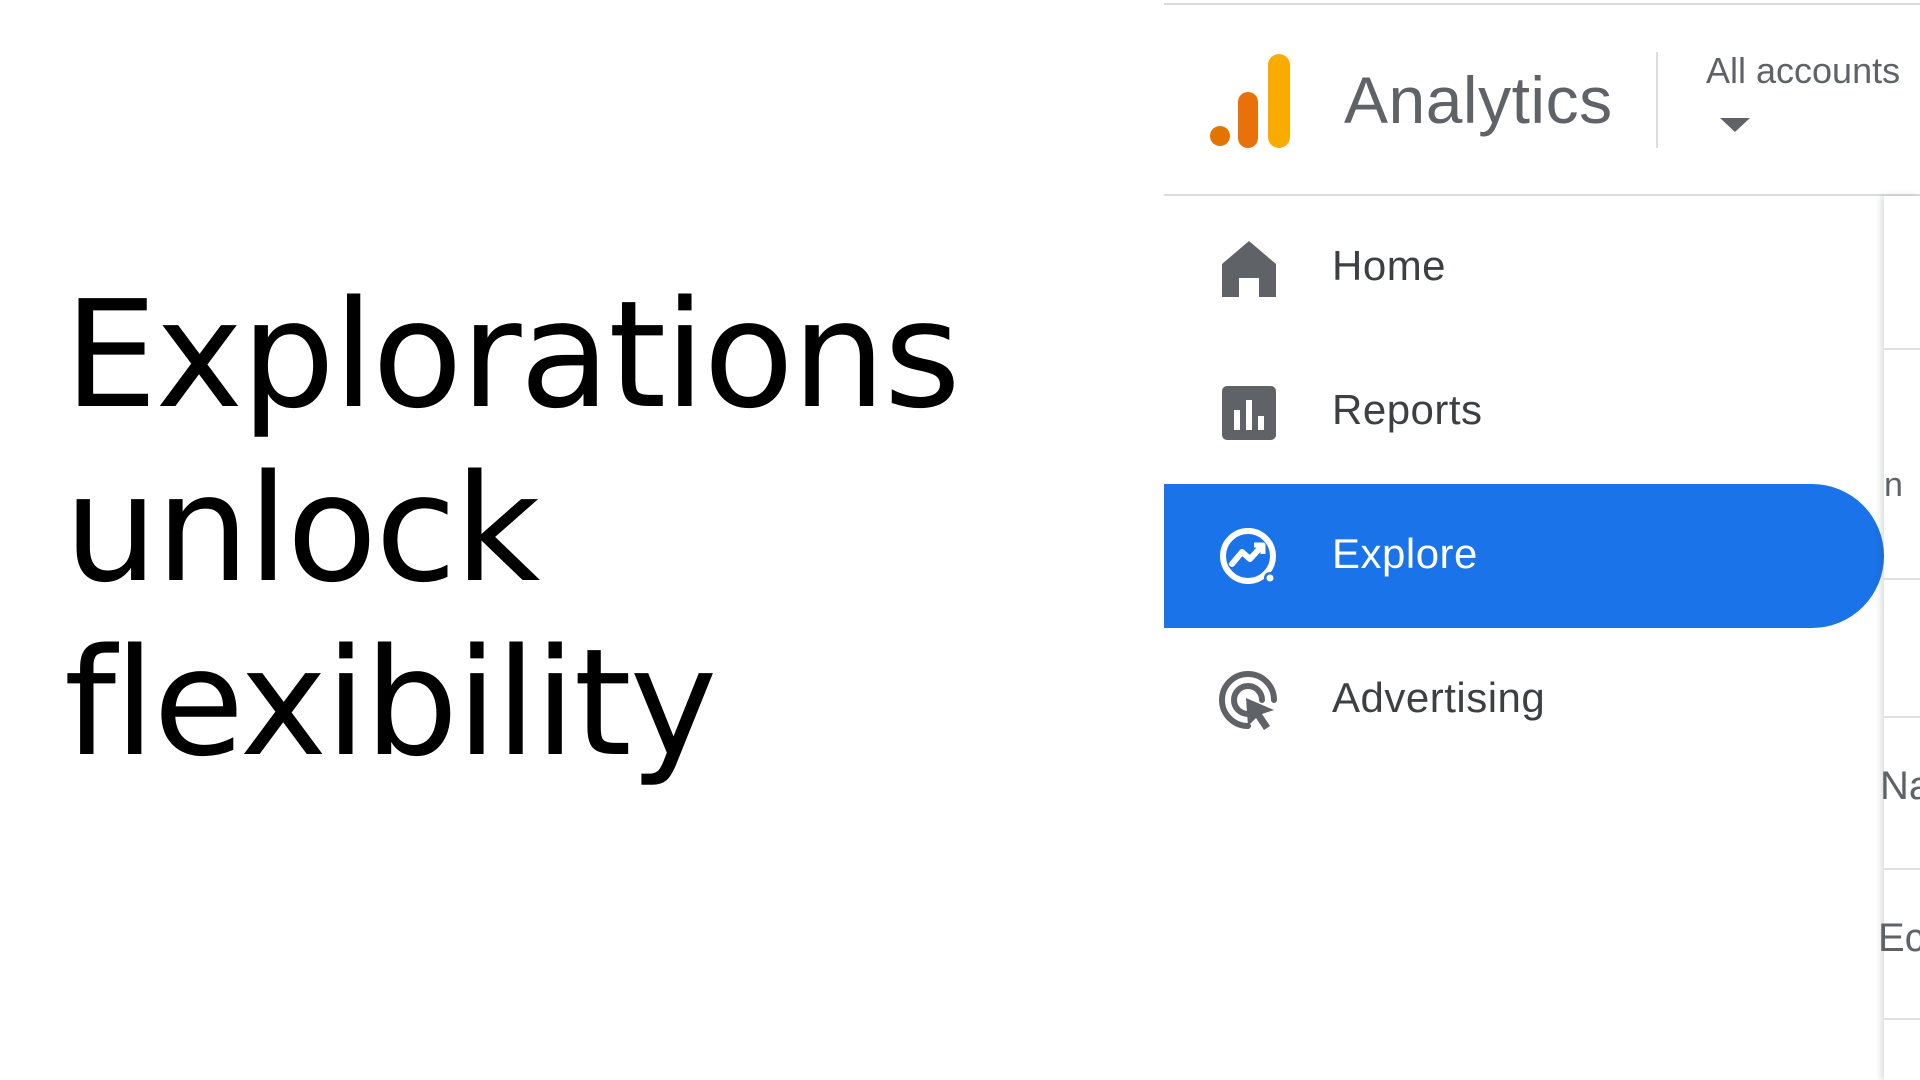 The height and width of the screenshot is (1080, 1920). I want to click on top-divider, so click(1542, 4).